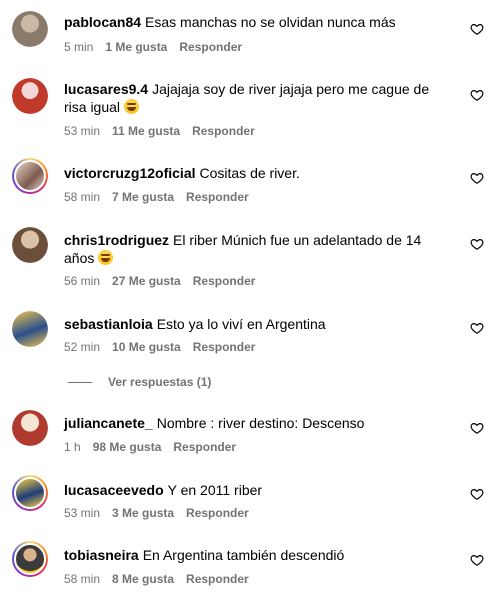  Describe the element at coordinates (249, 173) in the screenshot. I see `comment-text: Cositas de river.` at that location.